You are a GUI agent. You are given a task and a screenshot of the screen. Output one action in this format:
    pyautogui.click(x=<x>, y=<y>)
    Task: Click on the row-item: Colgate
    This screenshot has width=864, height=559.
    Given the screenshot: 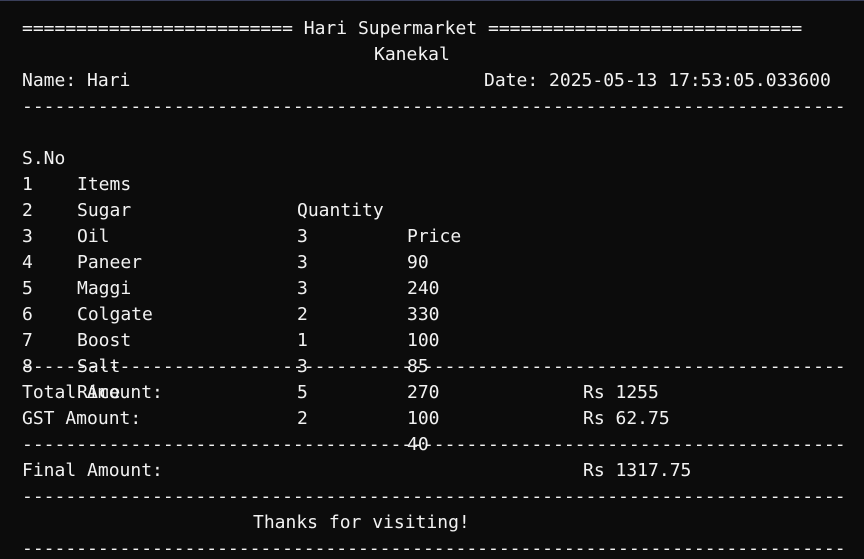 What is the action you would take?
    pyautogui.click(x=115, y=314)
    